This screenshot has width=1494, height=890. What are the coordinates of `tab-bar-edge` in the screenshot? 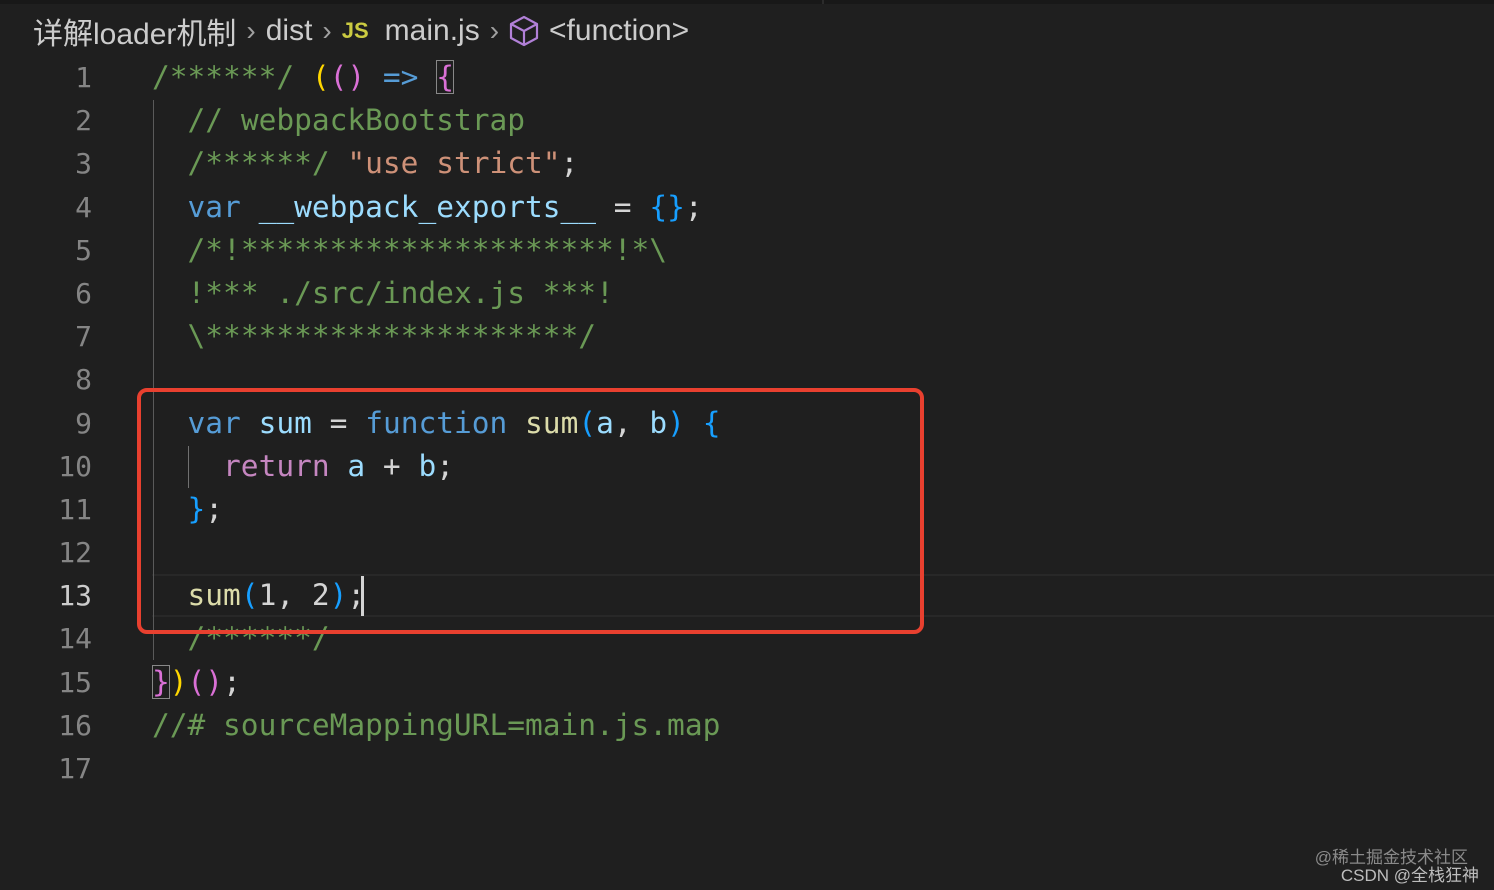 It's located at (747, 2).